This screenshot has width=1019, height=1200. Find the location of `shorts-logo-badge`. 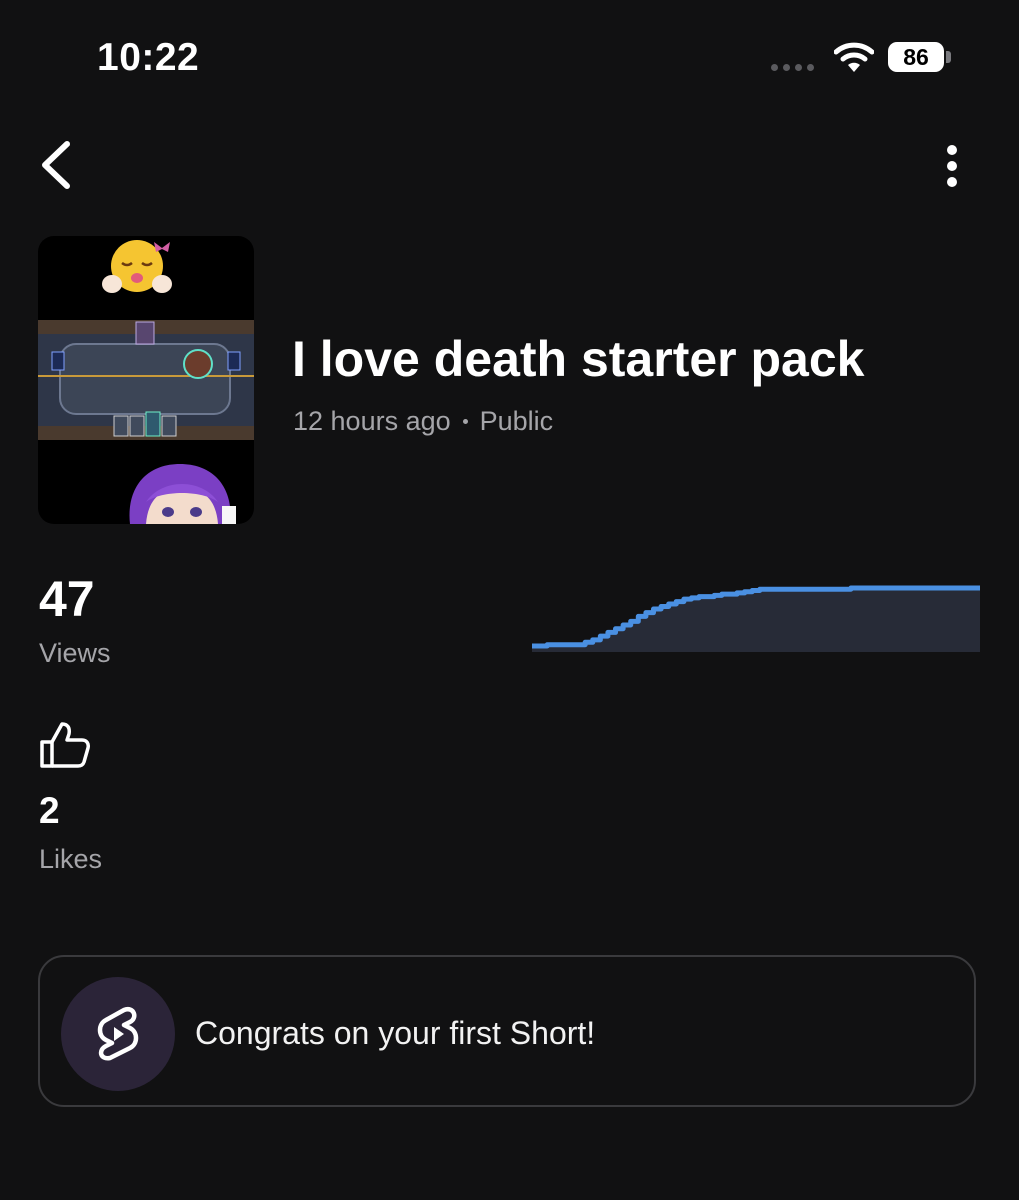

shorts-logo-badge is located at coordinates (118, 1034).